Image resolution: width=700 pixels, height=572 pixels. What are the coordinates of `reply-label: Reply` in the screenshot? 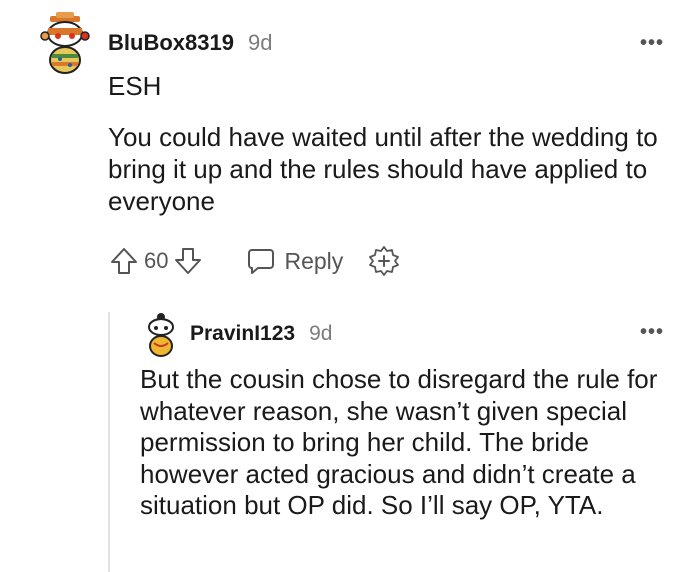 It's located at (314, 260).